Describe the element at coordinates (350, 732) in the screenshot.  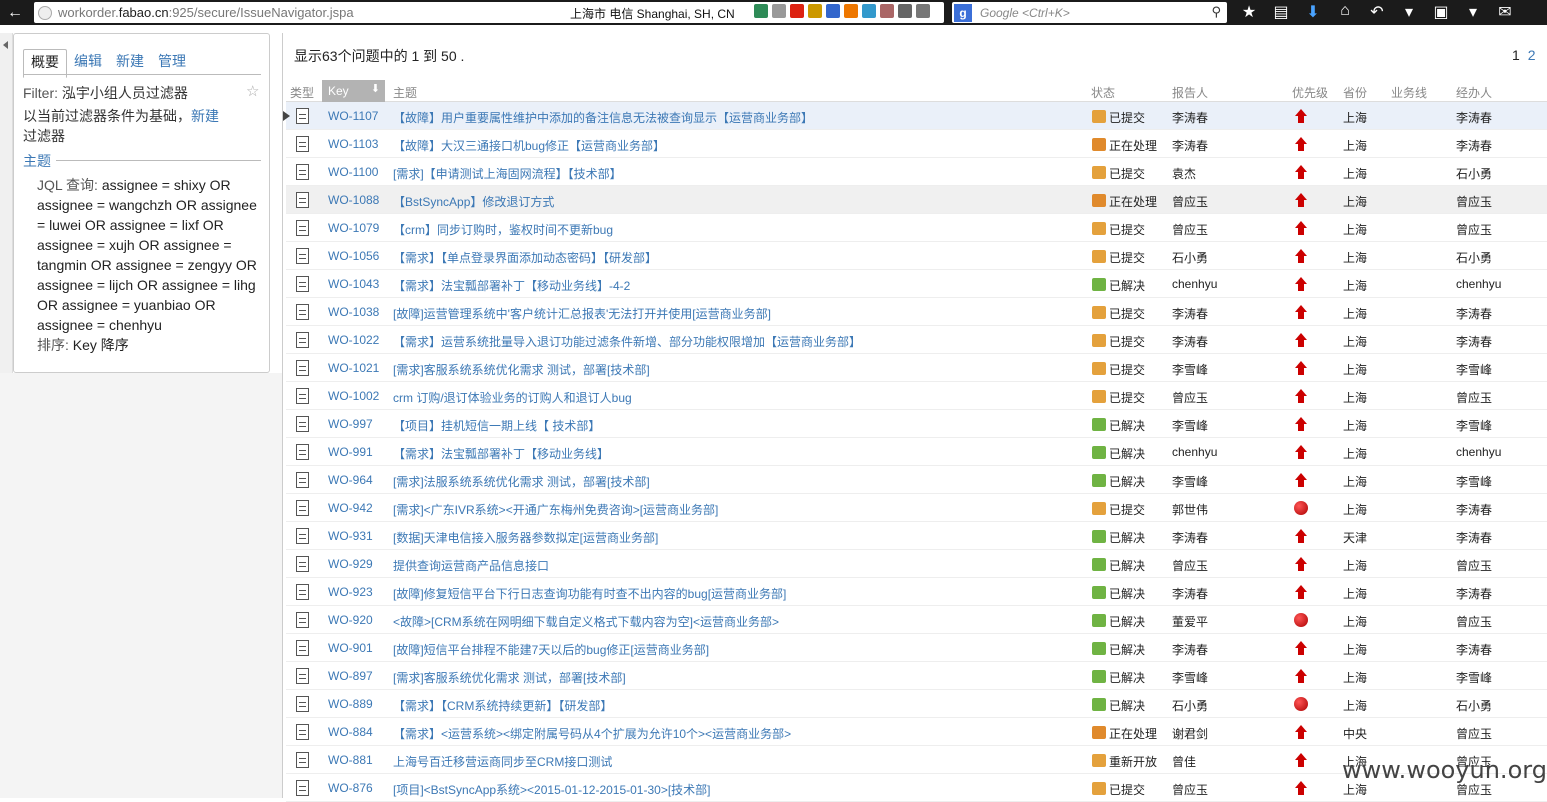
I see `issue-key-link: WO-884` at that location.